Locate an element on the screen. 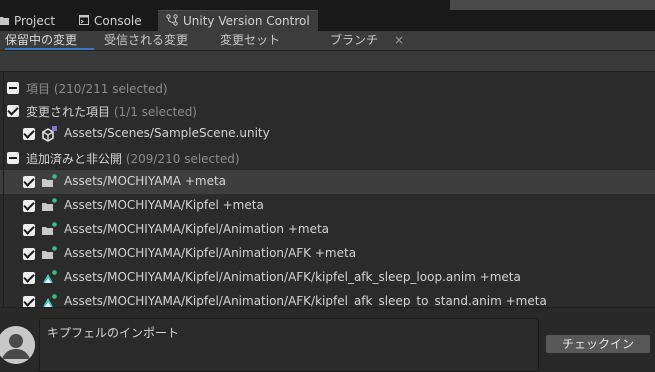 The height and width of the screenshot is (372, 655). root-checkbox is located at coordinates (13, 88).